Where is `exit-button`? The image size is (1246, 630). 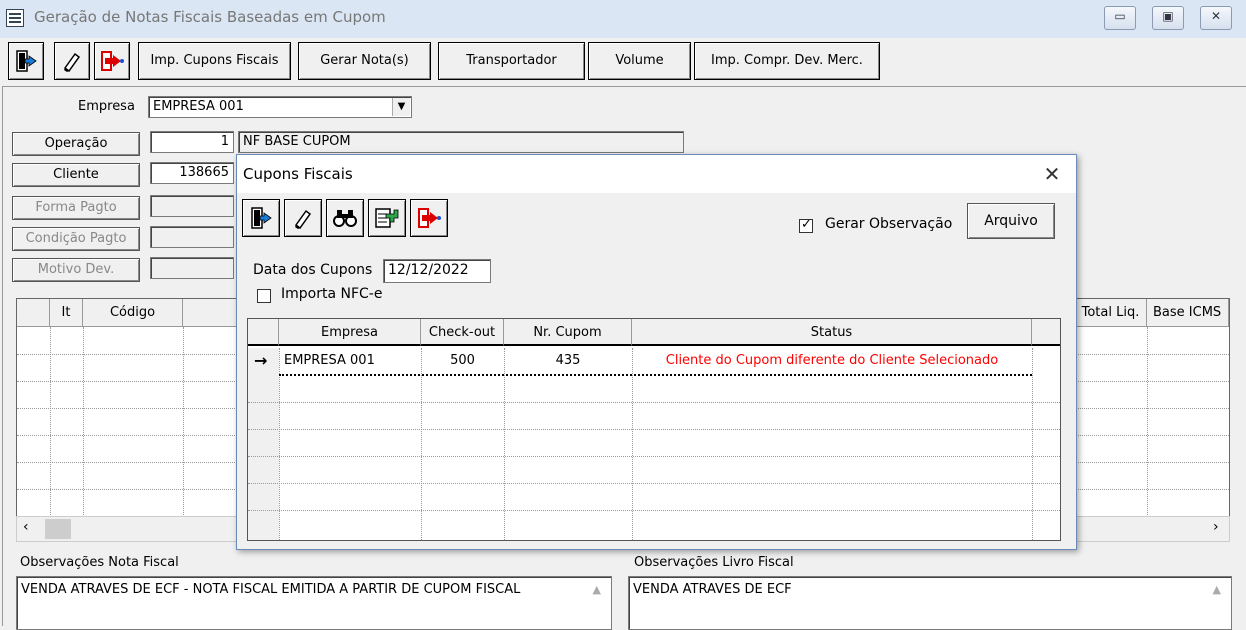
exit-button is located at coordinates (26, 61).